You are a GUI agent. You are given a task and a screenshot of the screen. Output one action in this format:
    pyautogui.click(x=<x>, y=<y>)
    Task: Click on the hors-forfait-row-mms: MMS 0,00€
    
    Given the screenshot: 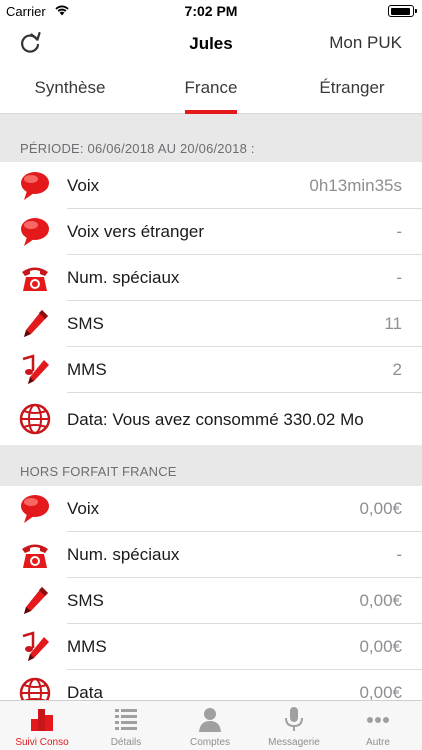 What is the action you would take?
    pyautogui.click(x=211, y=647)
    